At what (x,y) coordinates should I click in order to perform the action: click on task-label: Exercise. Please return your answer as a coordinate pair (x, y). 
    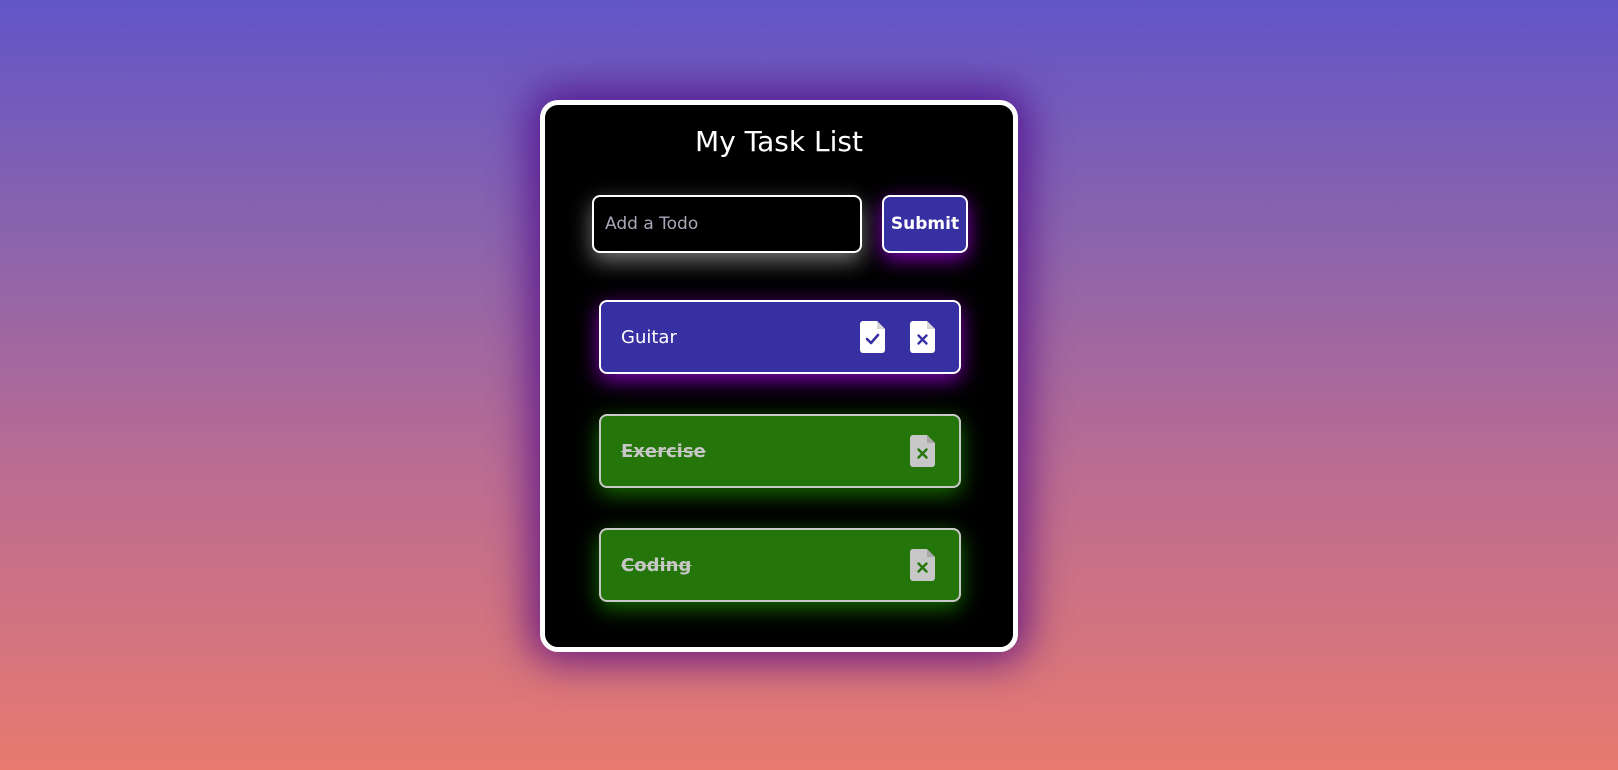
    Looking at the image, I should click on (663, 451).